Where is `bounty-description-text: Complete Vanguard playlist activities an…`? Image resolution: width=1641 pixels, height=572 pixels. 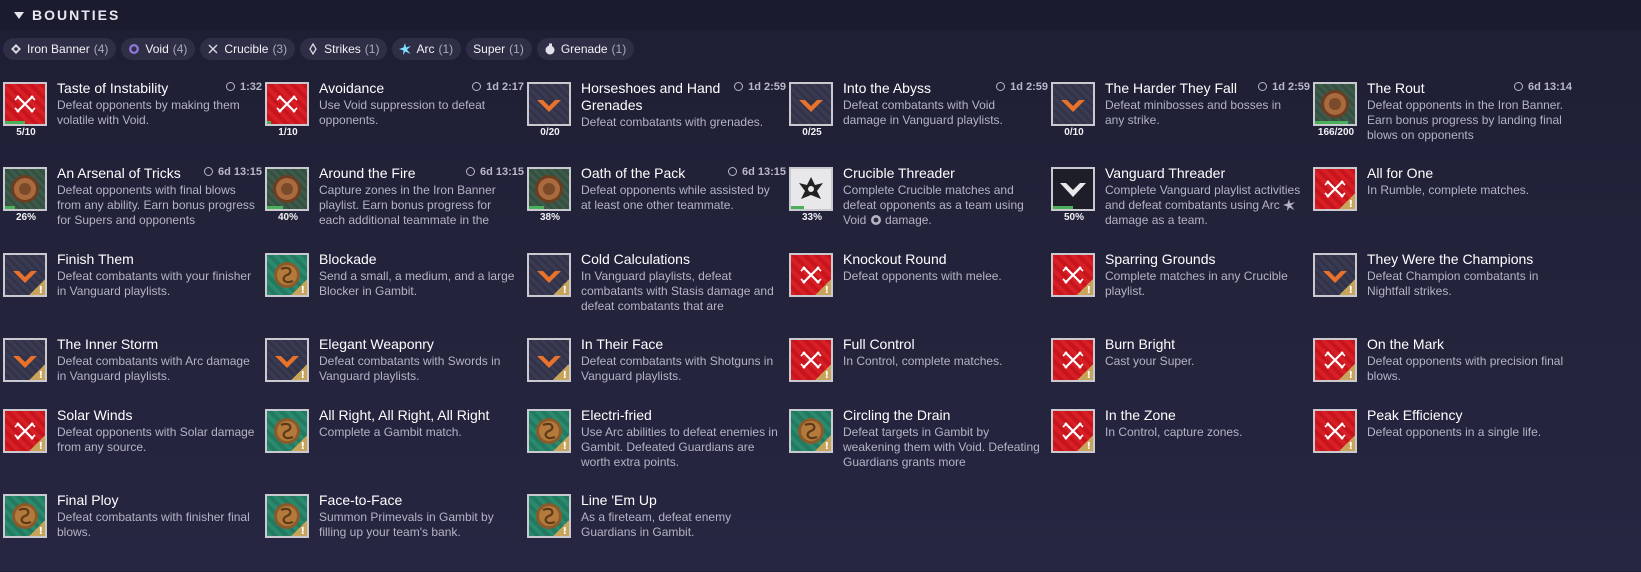 bounty-description-text: Complete Vanguard playlist activities an… is located at coordinates (1203, 197).